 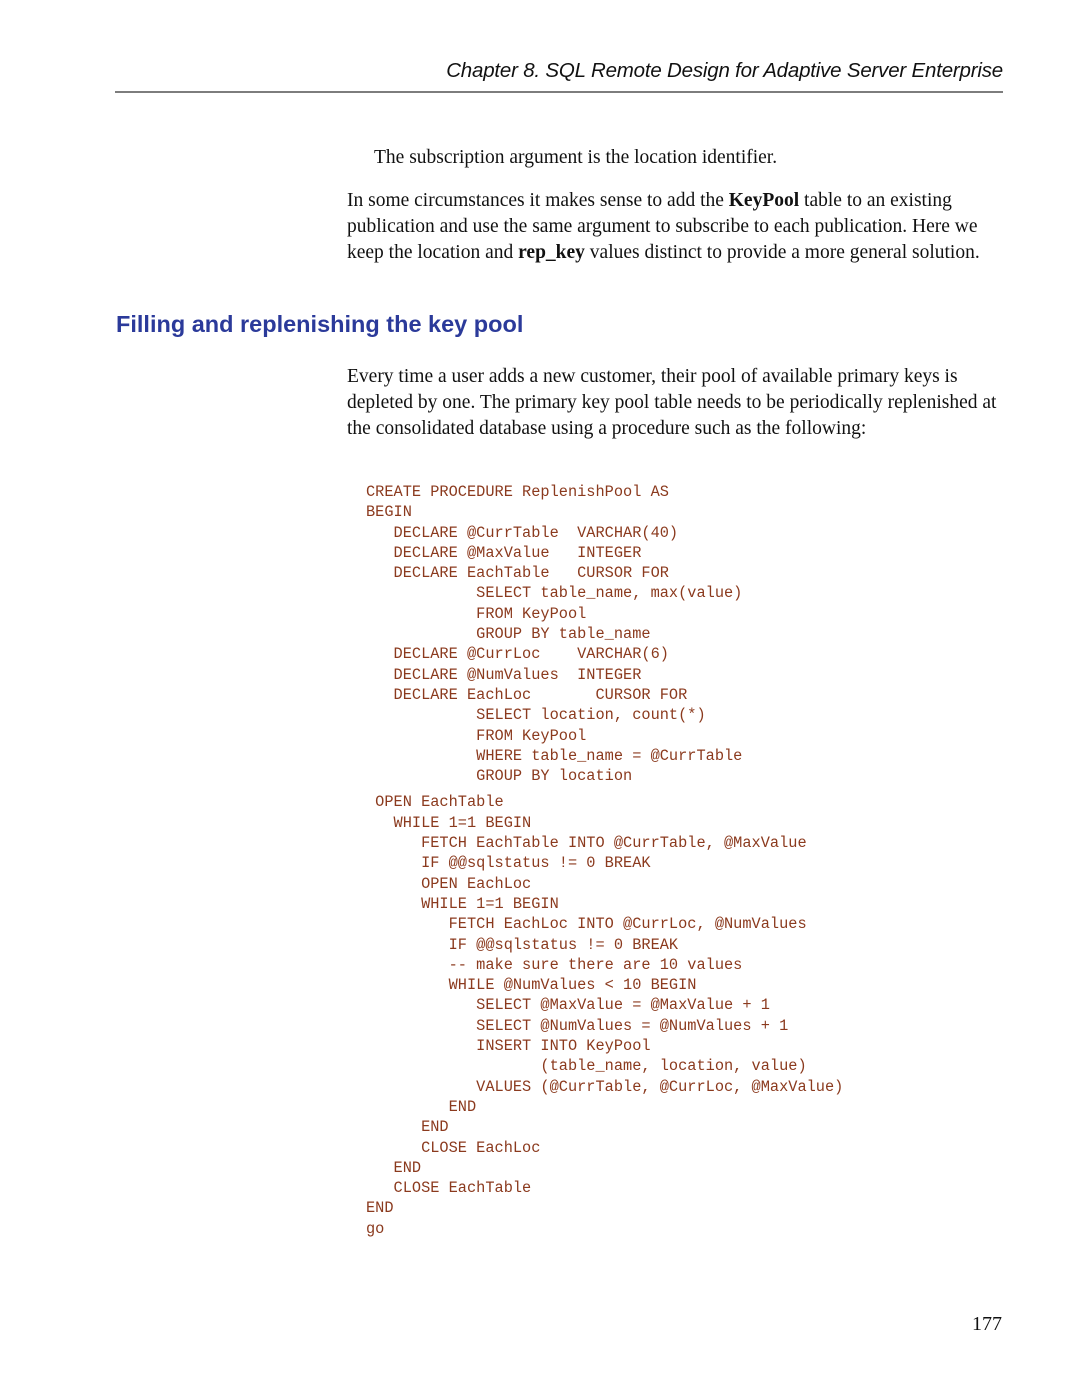 I want to click on code-line: SELECT @NumValues = @NumValues + 1, so click(x=577, y=1025).